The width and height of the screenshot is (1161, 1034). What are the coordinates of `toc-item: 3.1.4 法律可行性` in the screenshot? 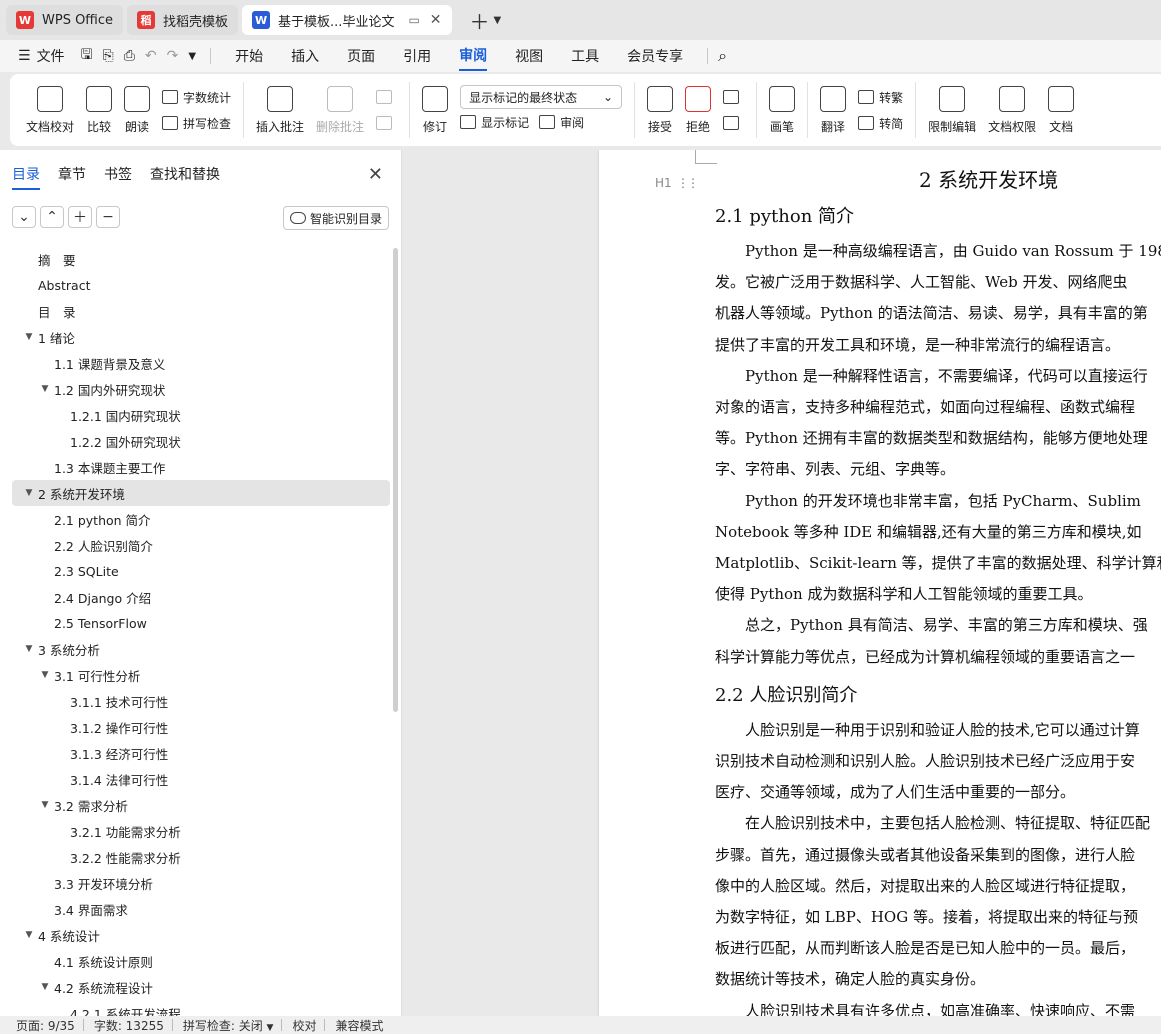 It's located at (201, 779).